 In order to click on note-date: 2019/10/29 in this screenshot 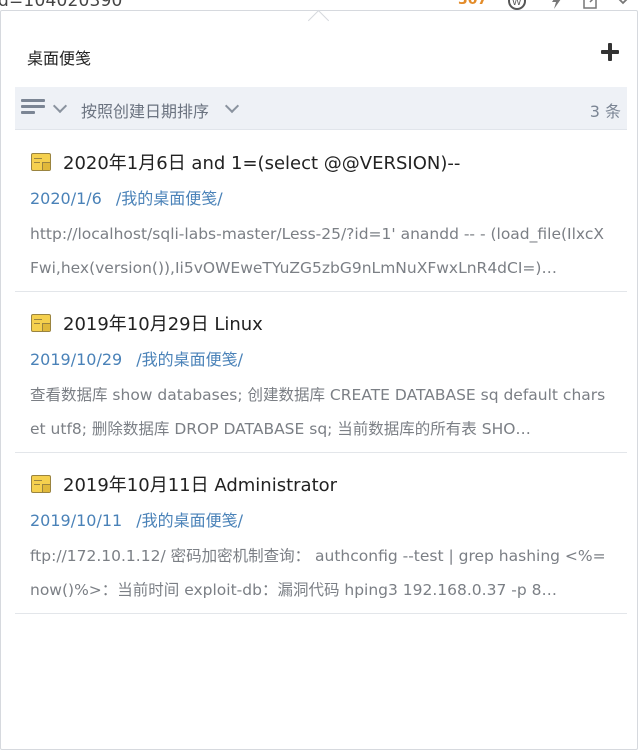, I will do `click(76, 359)`.